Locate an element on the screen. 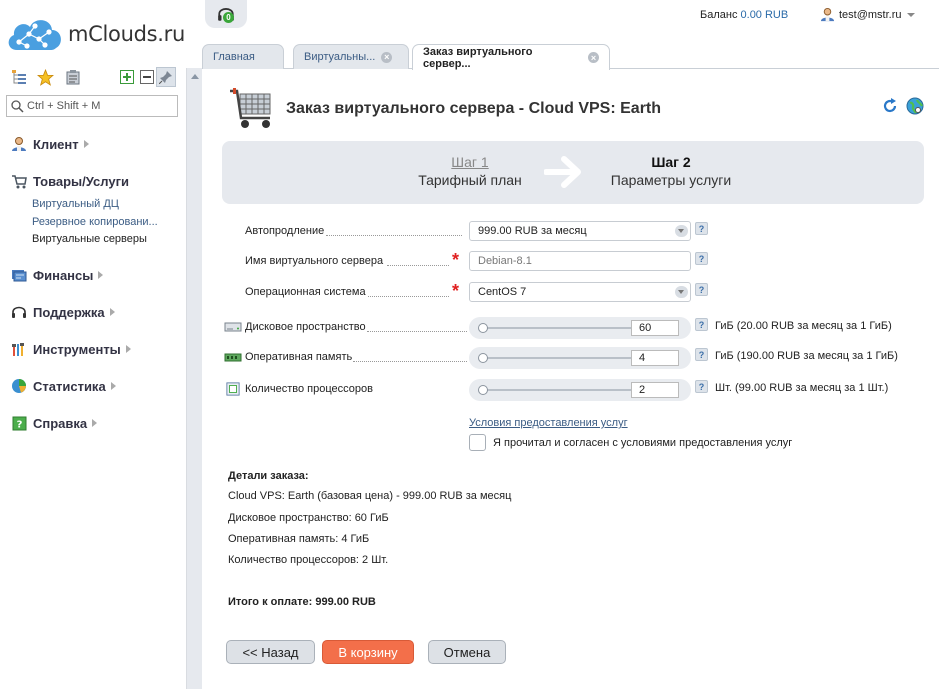 The width and height of the screenshot is (939, 689). autorenew-label: Автопродление is located at coordinates (285, 231).